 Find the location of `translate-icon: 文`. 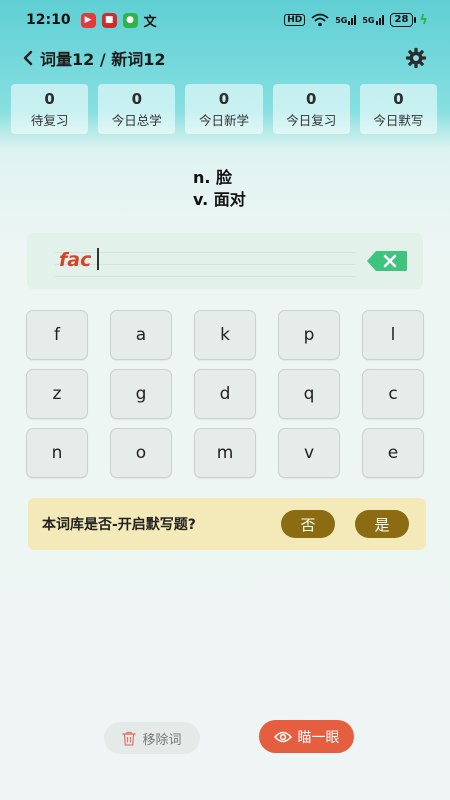

translate-icon: 文 is located at coordinates (150, 22).